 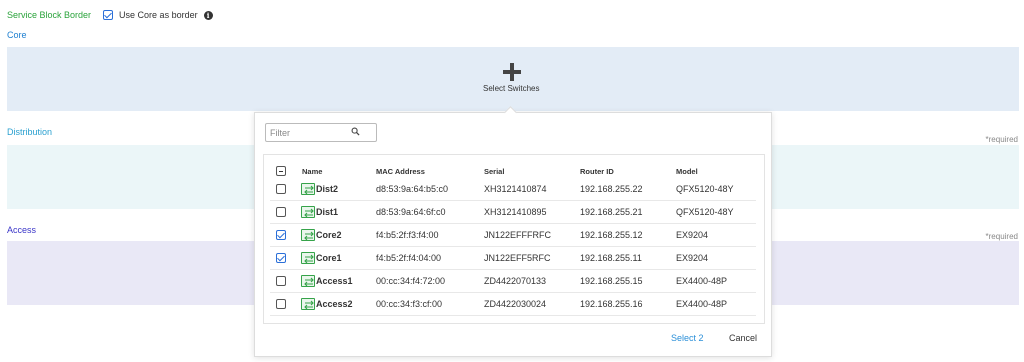 I want to click on switch-name: Dist2, so click(x=327, y=189).